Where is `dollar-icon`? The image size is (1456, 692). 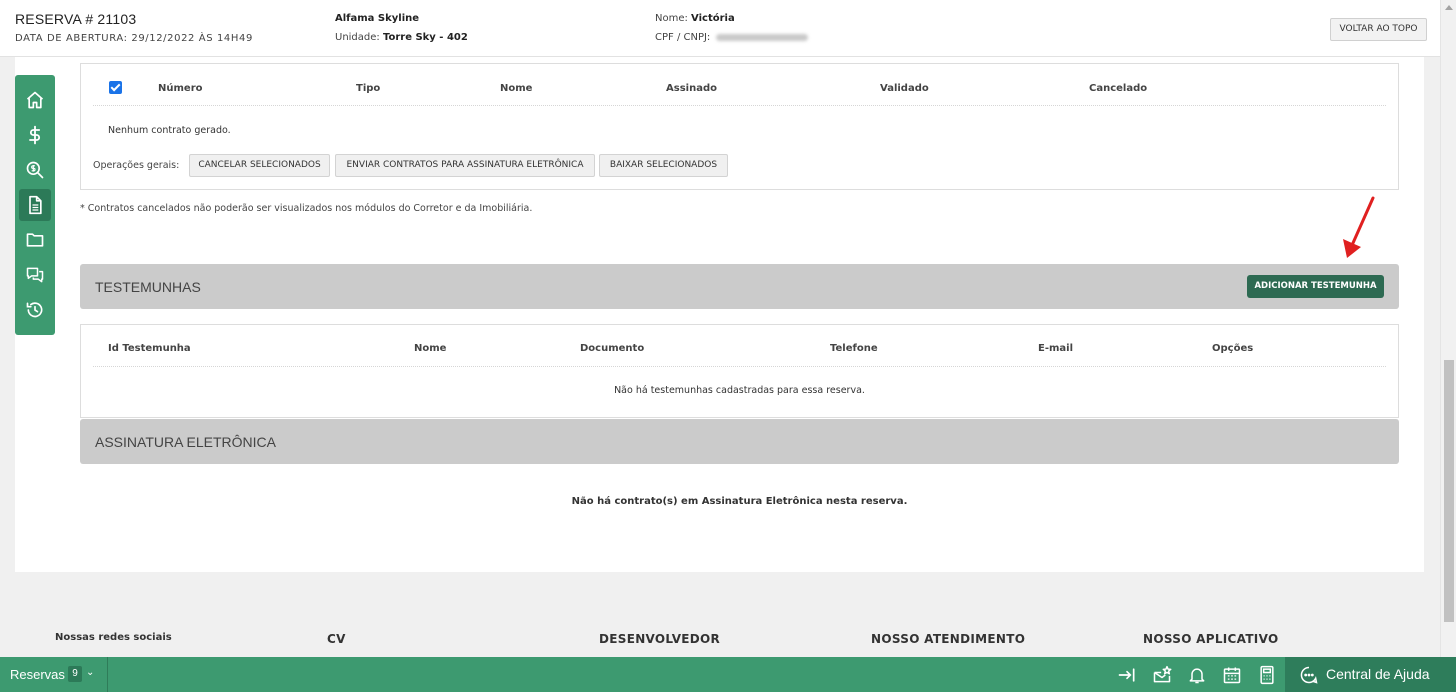 dollar-icon is located at coordinates (35, 135).